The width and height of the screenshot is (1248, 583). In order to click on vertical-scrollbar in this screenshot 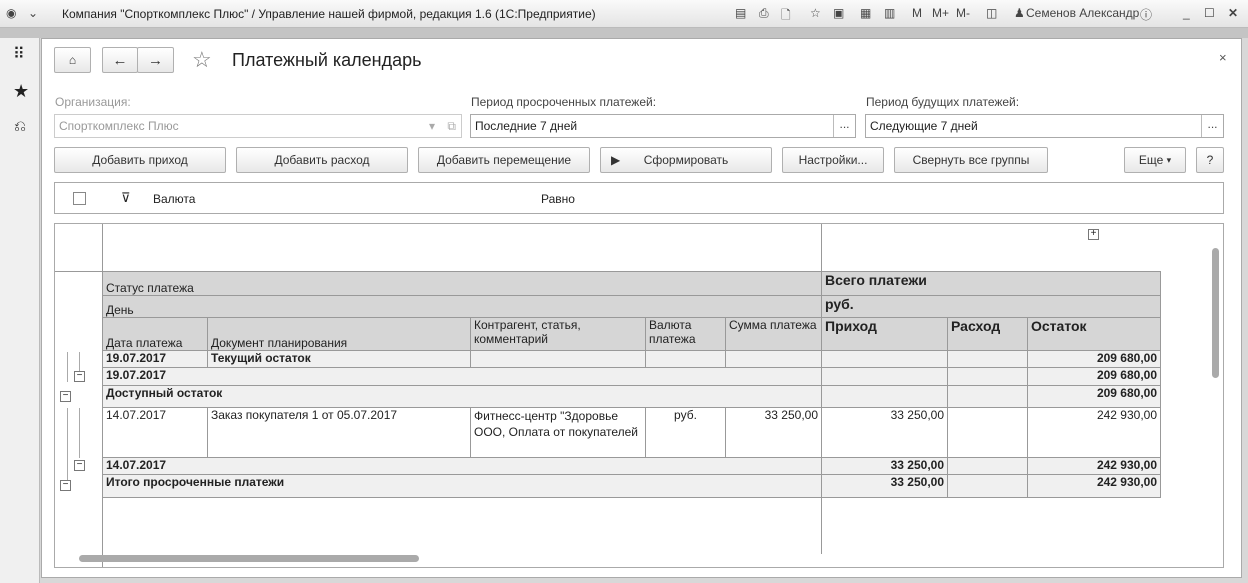, I will do `click(1215, 396)`.